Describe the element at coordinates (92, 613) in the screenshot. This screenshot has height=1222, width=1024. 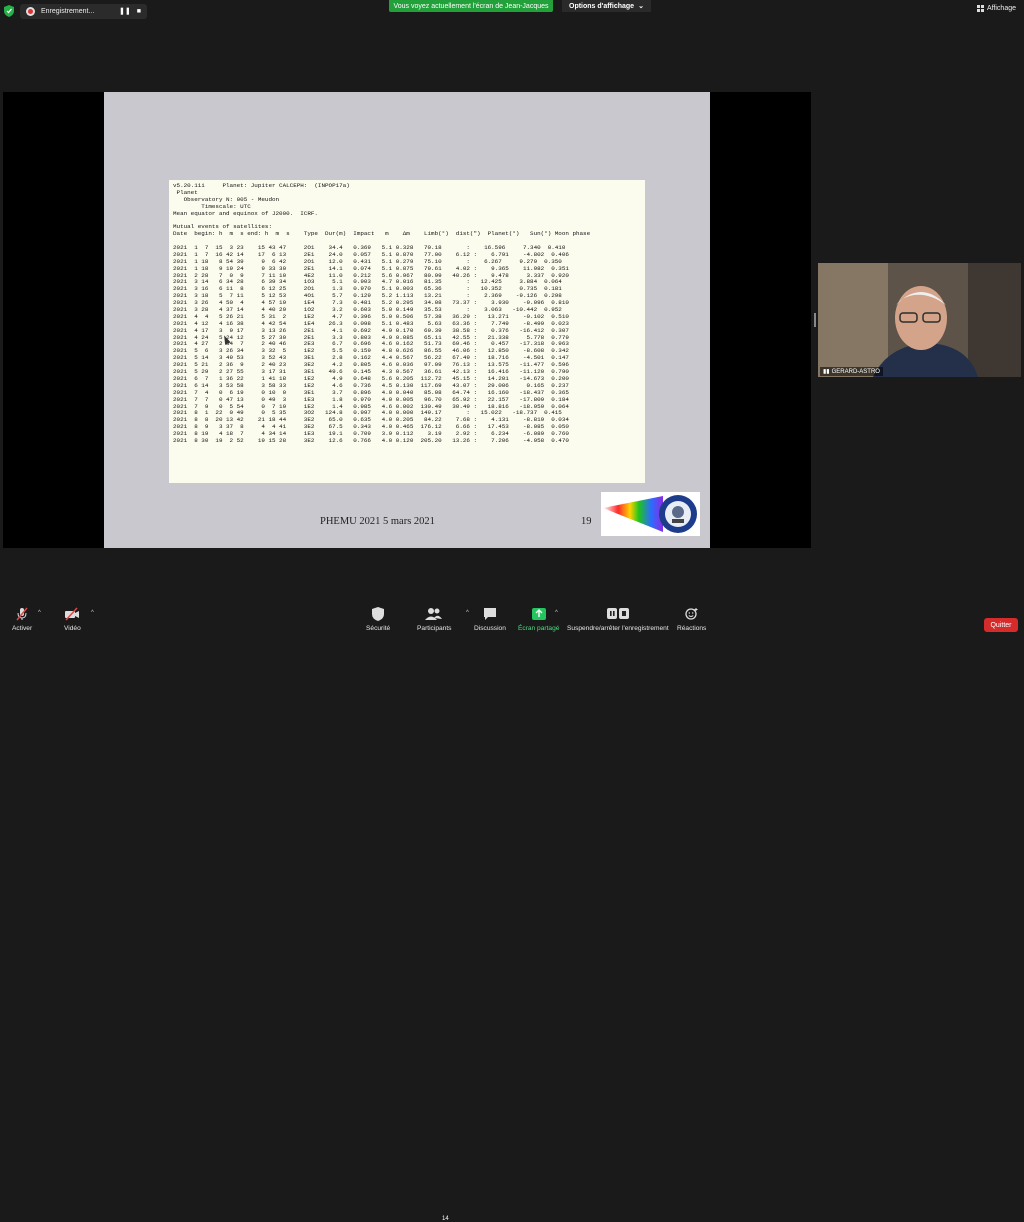
I see `video-options-caret-icon: ^` at that location.